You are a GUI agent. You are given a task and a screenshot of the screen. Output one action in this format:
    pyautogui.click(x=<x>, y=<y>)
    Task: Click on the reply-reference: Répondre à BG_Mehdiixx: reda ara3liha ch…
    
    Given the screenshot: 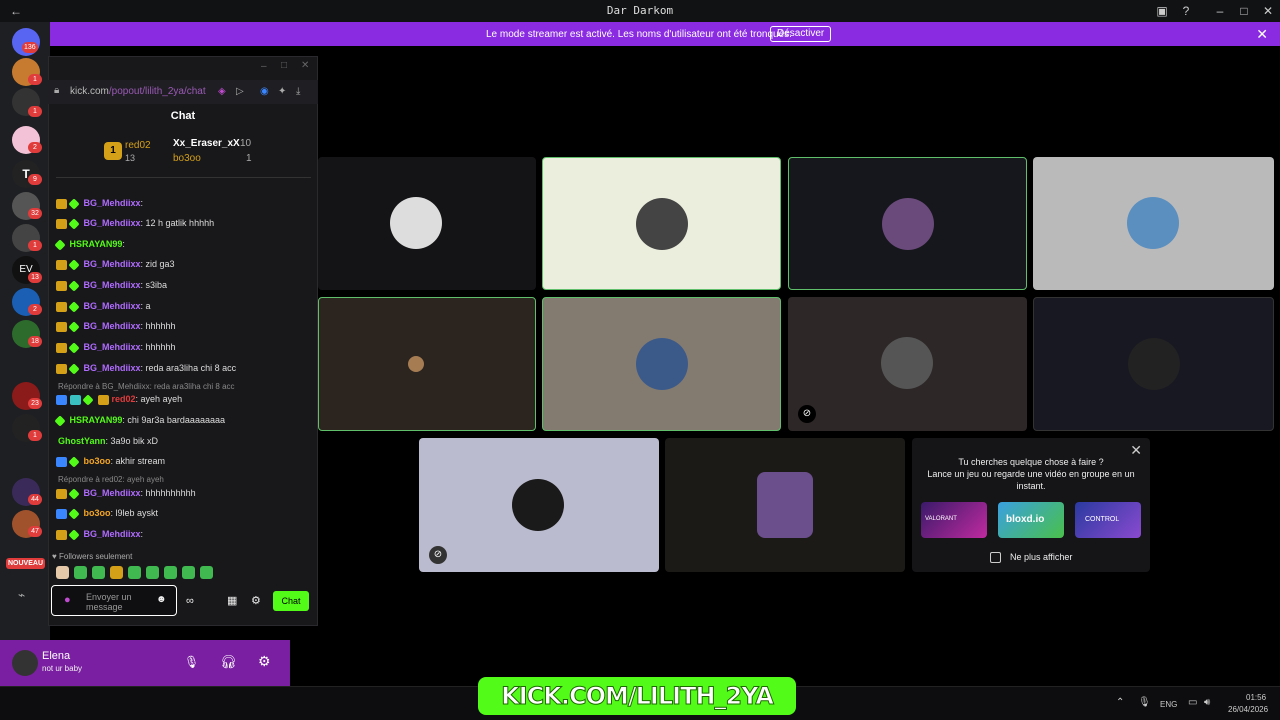 What is the action you would take?
    pyautogui.click(x=146, y=386)
    